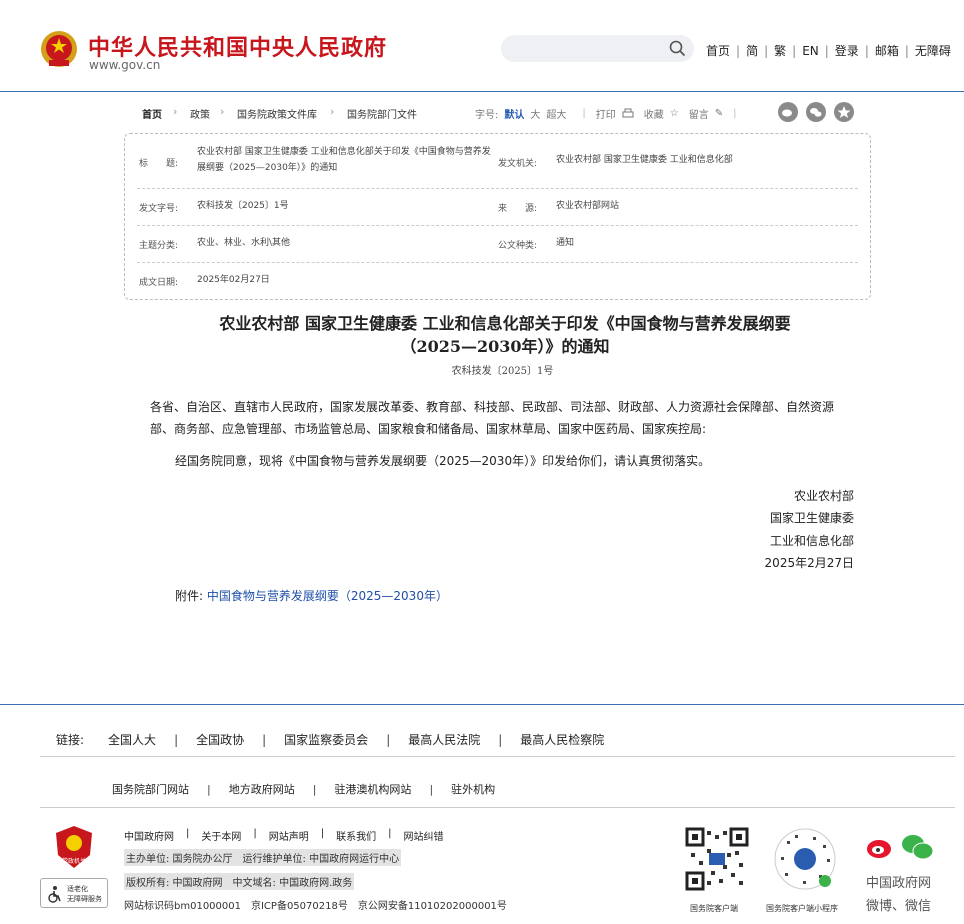  I want to click on links-label: 链接:, so click(70, 740).